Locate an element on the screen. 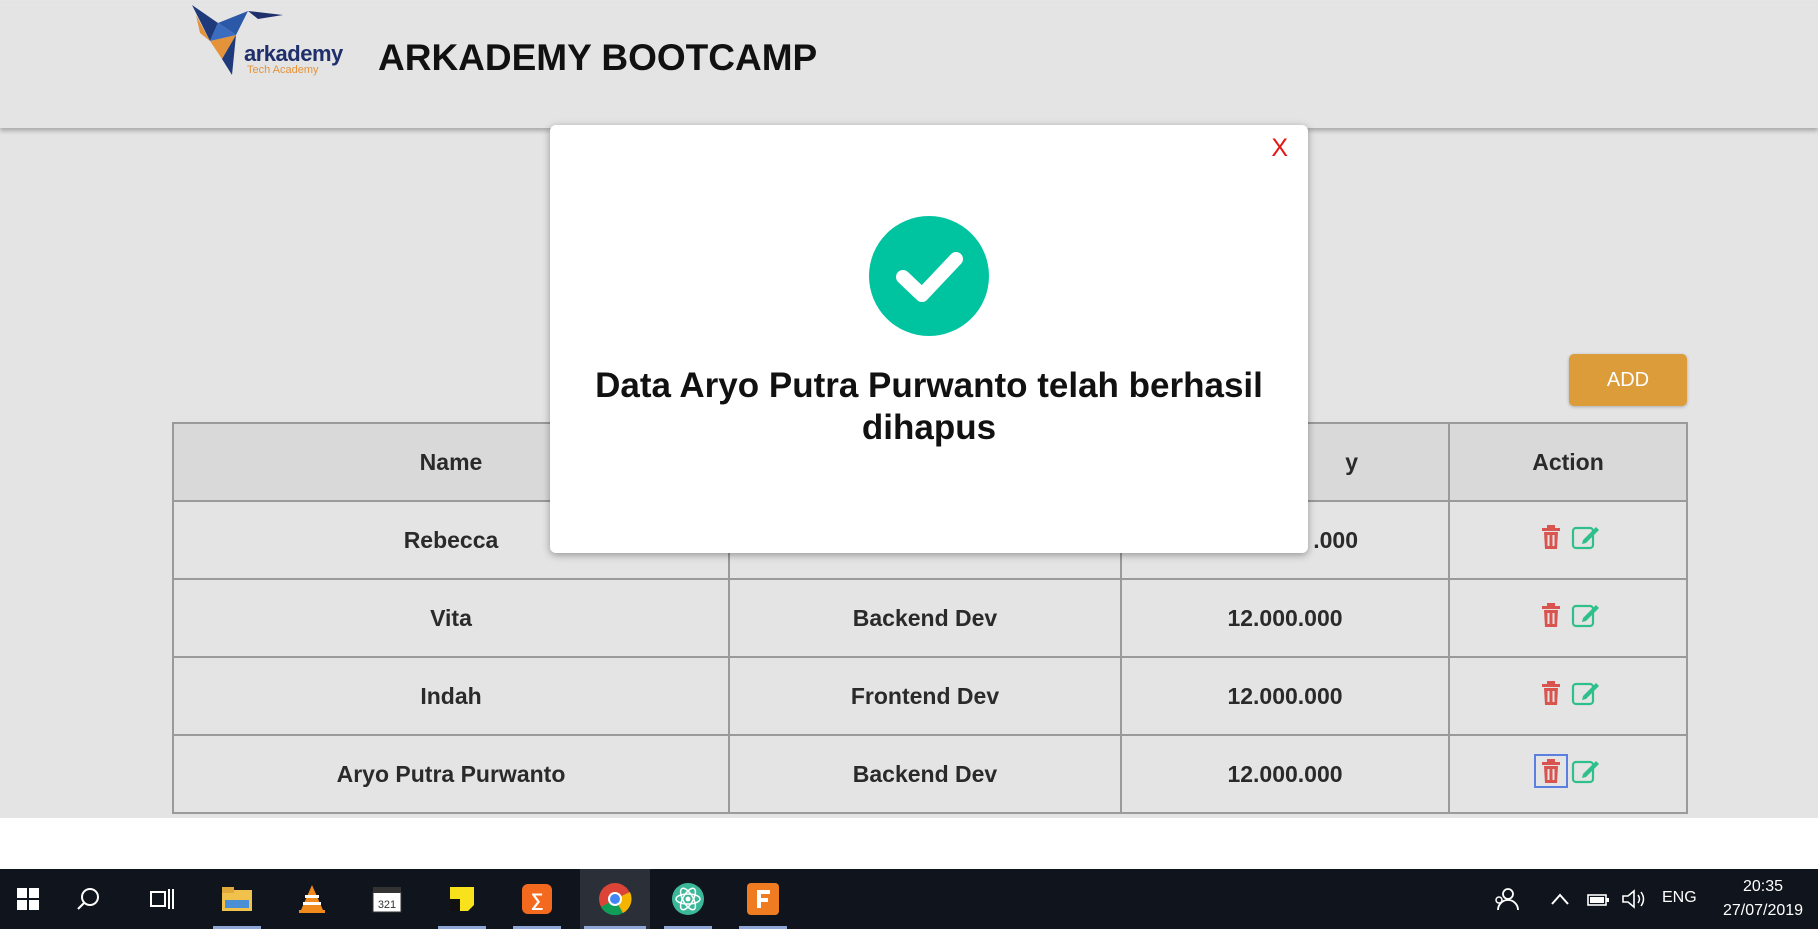 This screenshot has width=1818, height=929. cell-name: Aryo Putra Purwanto is located at coordinates (451, 774).